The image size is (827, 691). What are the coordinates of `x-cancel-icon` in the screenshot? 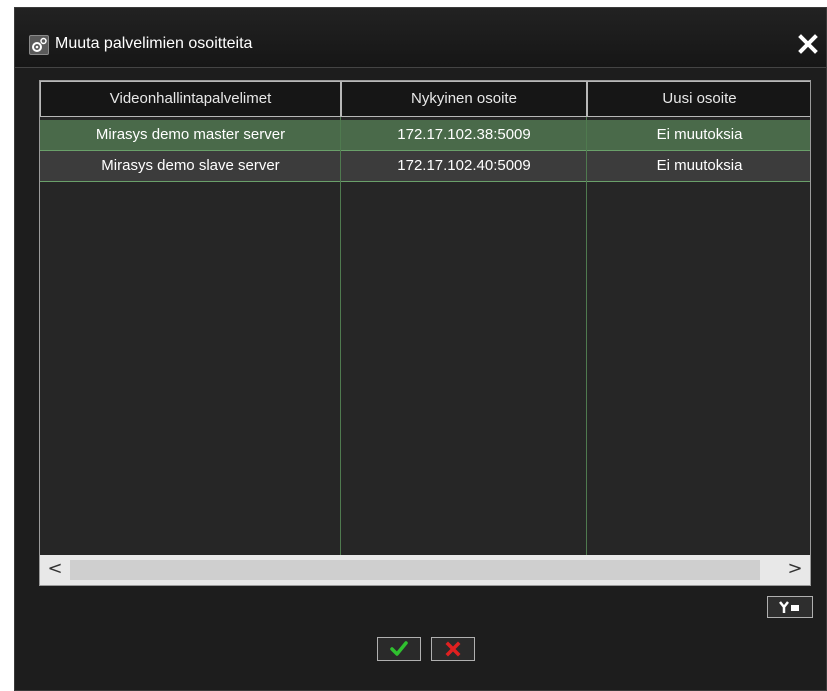 It's located at (453, 649).